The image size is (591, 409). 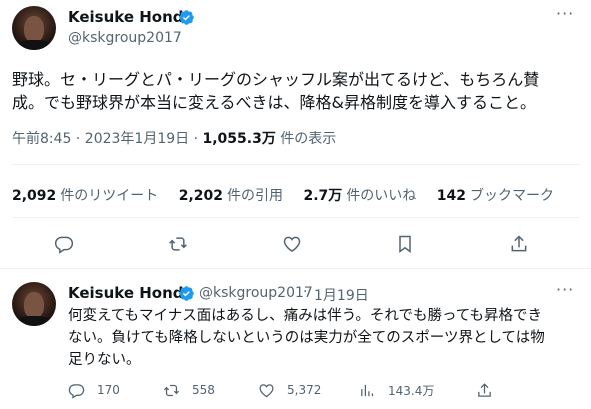 I want to click on reply-share-button, so click(x=490, y=390).